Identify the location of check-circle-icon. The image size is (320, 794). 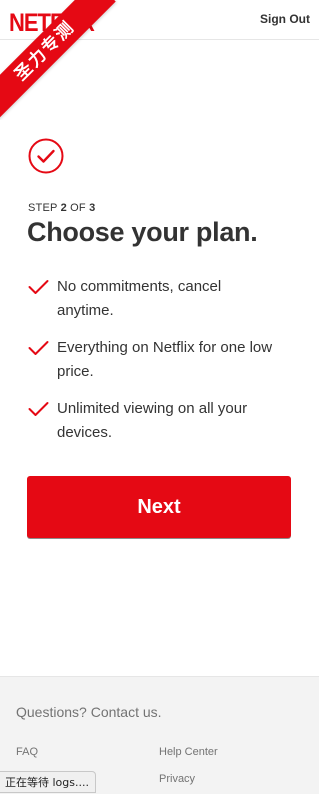
(46, 156).